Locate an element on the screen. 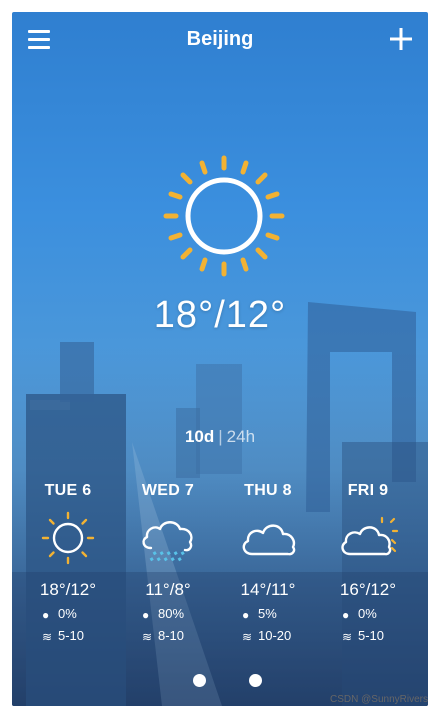 This screenshot has width=440, height=713. watermark: CSDN @SunnyRivers is located at coordinates (379, 699).